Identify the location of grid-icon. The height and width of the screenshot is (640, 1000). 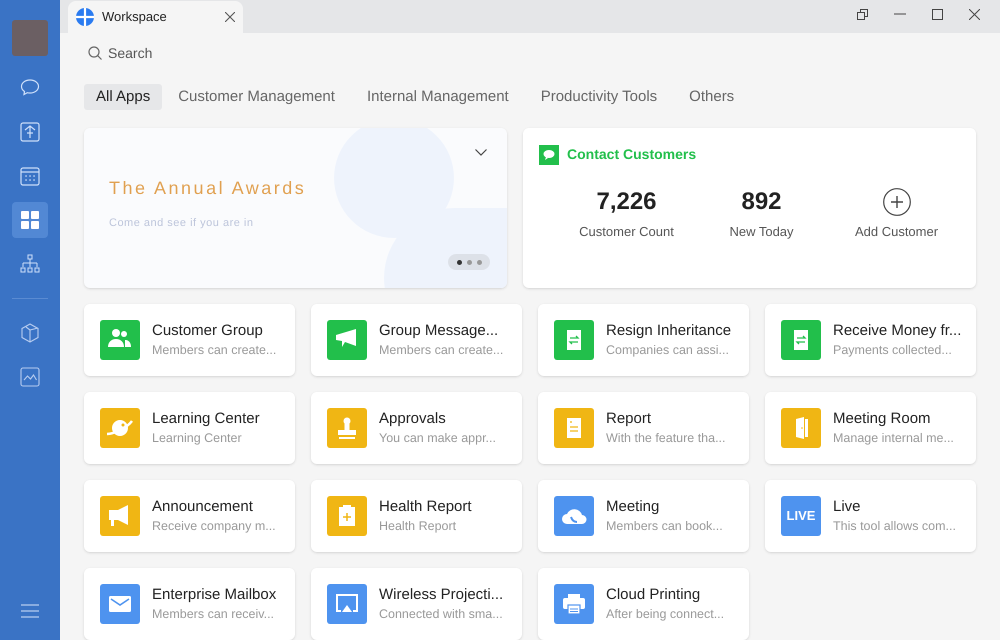
(30, 220).